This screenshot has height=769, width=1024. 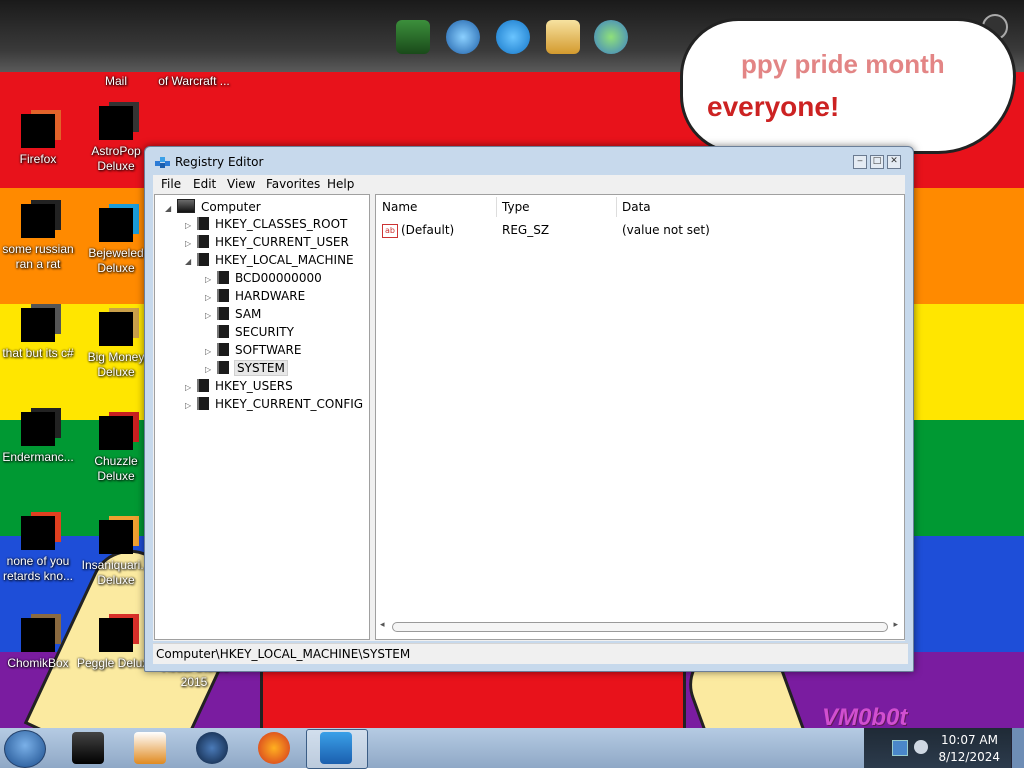 What do you see at coordinates (969, 740) in the screenshot?
I see `clock-time: 10:07 AM` at bounding box center [969, 740].